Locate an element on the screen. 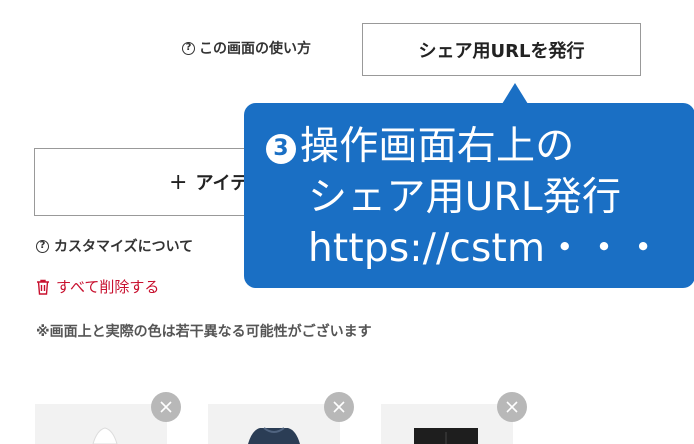 This screenshot has width=694, height=444. customize-about-label: カスタマイズについて is located at coordinates (124, 247).